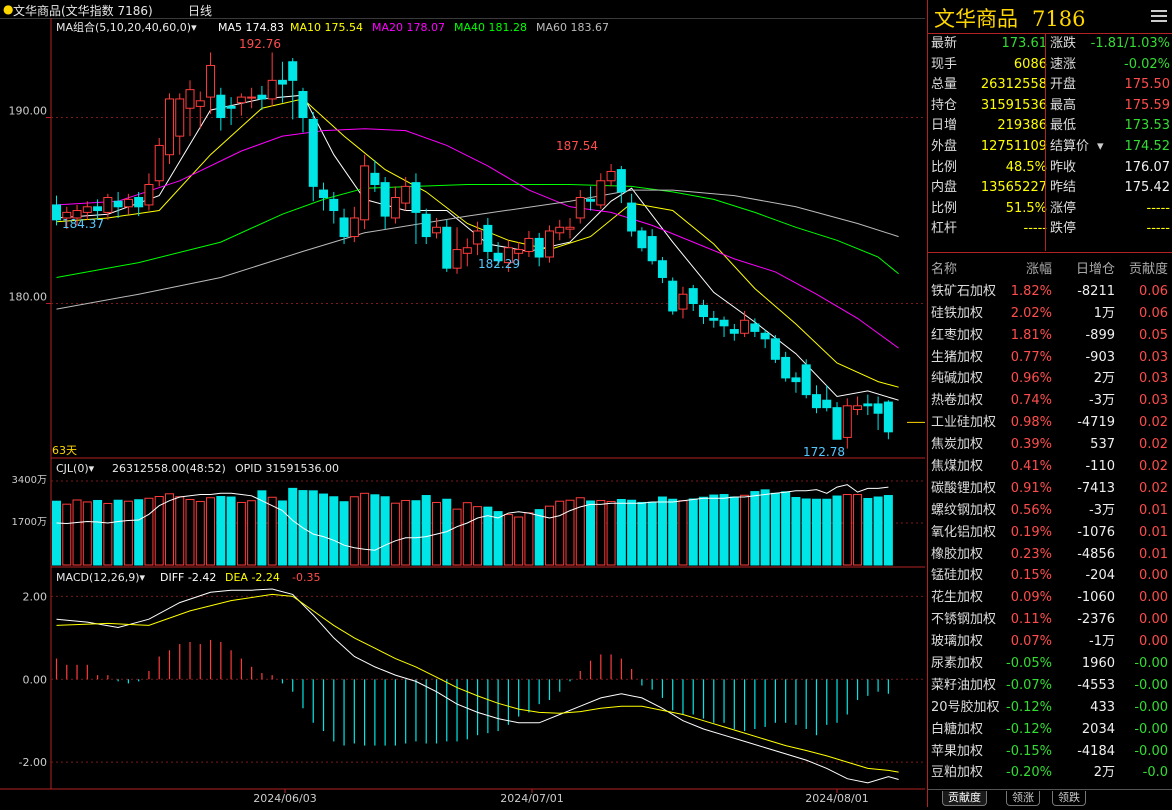  I want to click on contrib-row: 焦炭加权 0.39% 537 0.02, so click(1050, 445).